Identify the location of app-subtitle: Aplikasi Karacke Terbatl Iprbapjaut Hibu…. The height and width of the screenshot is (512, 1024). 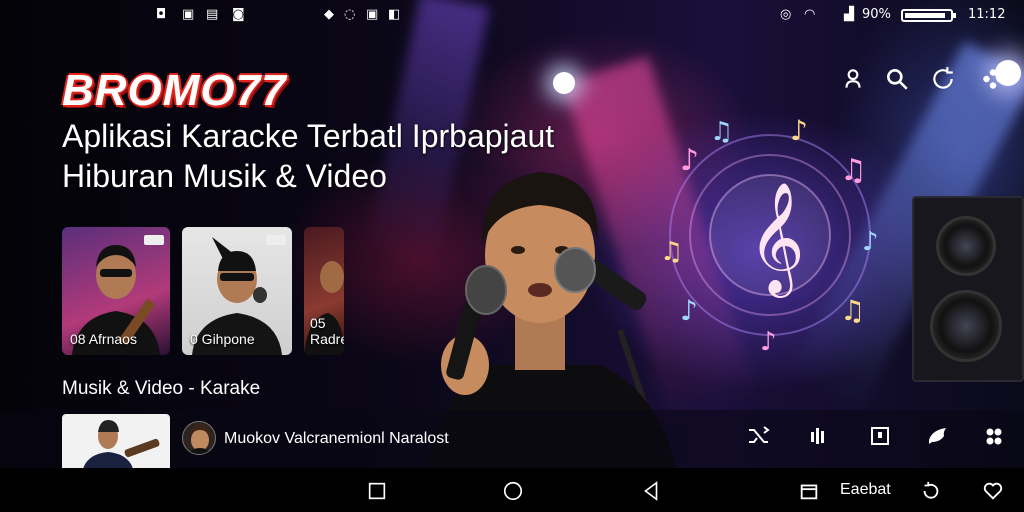
(322, 156).